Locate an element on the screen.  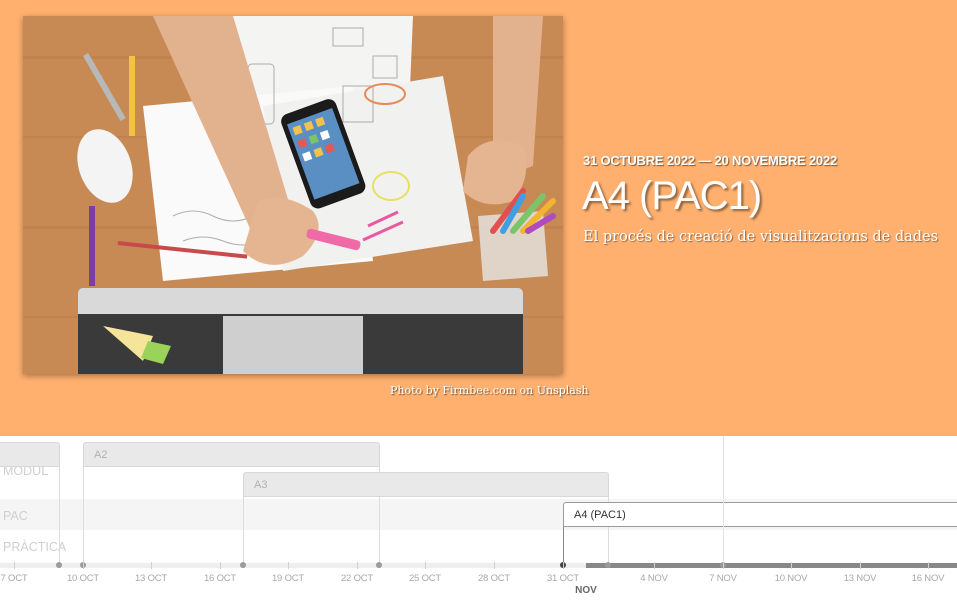
axis-tick-label: 31 OCT is located at coordinates (563, 578).